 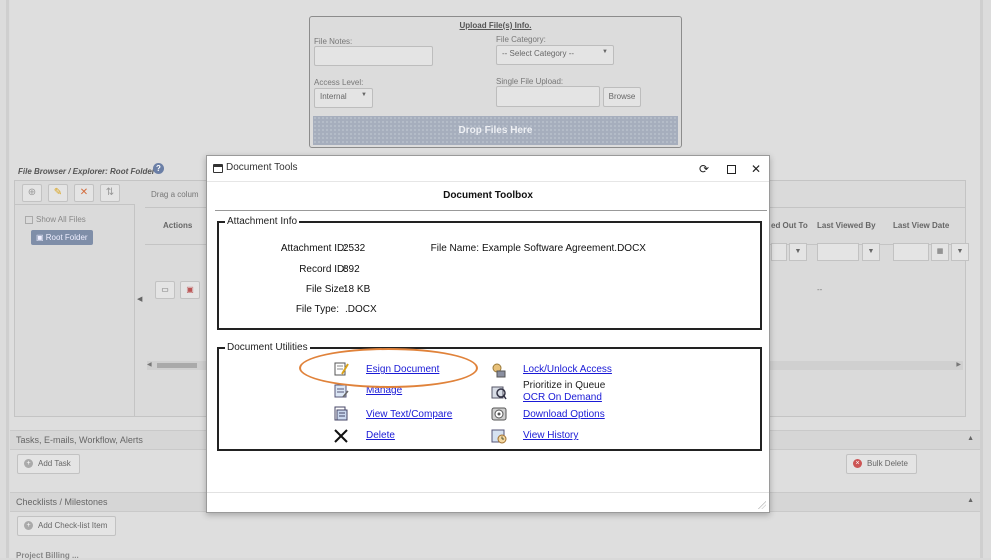 What do you see at coordinates (562, 397) in the screenshot?
I see `ocr-on-demand-link: OCR On Demand` at bounding box center [562, 397].